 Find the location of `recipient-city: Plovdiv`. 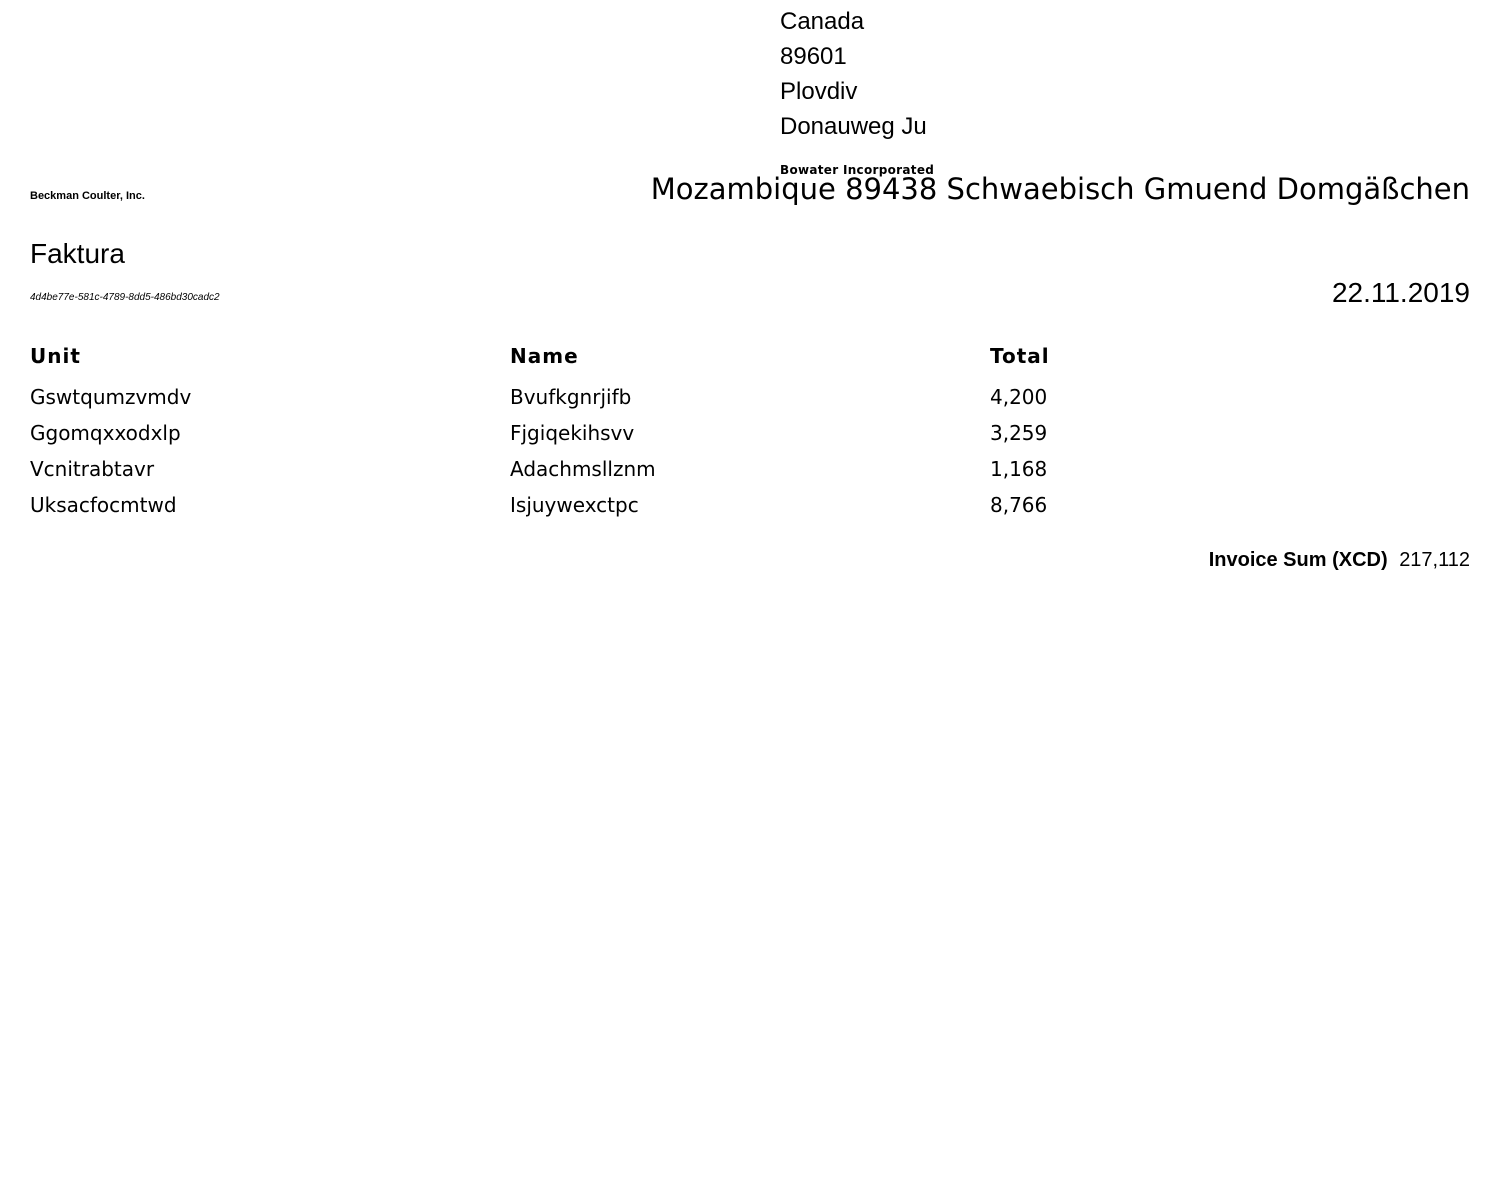

recipient-city: Plovdiv is located at coordinates (819, 91).